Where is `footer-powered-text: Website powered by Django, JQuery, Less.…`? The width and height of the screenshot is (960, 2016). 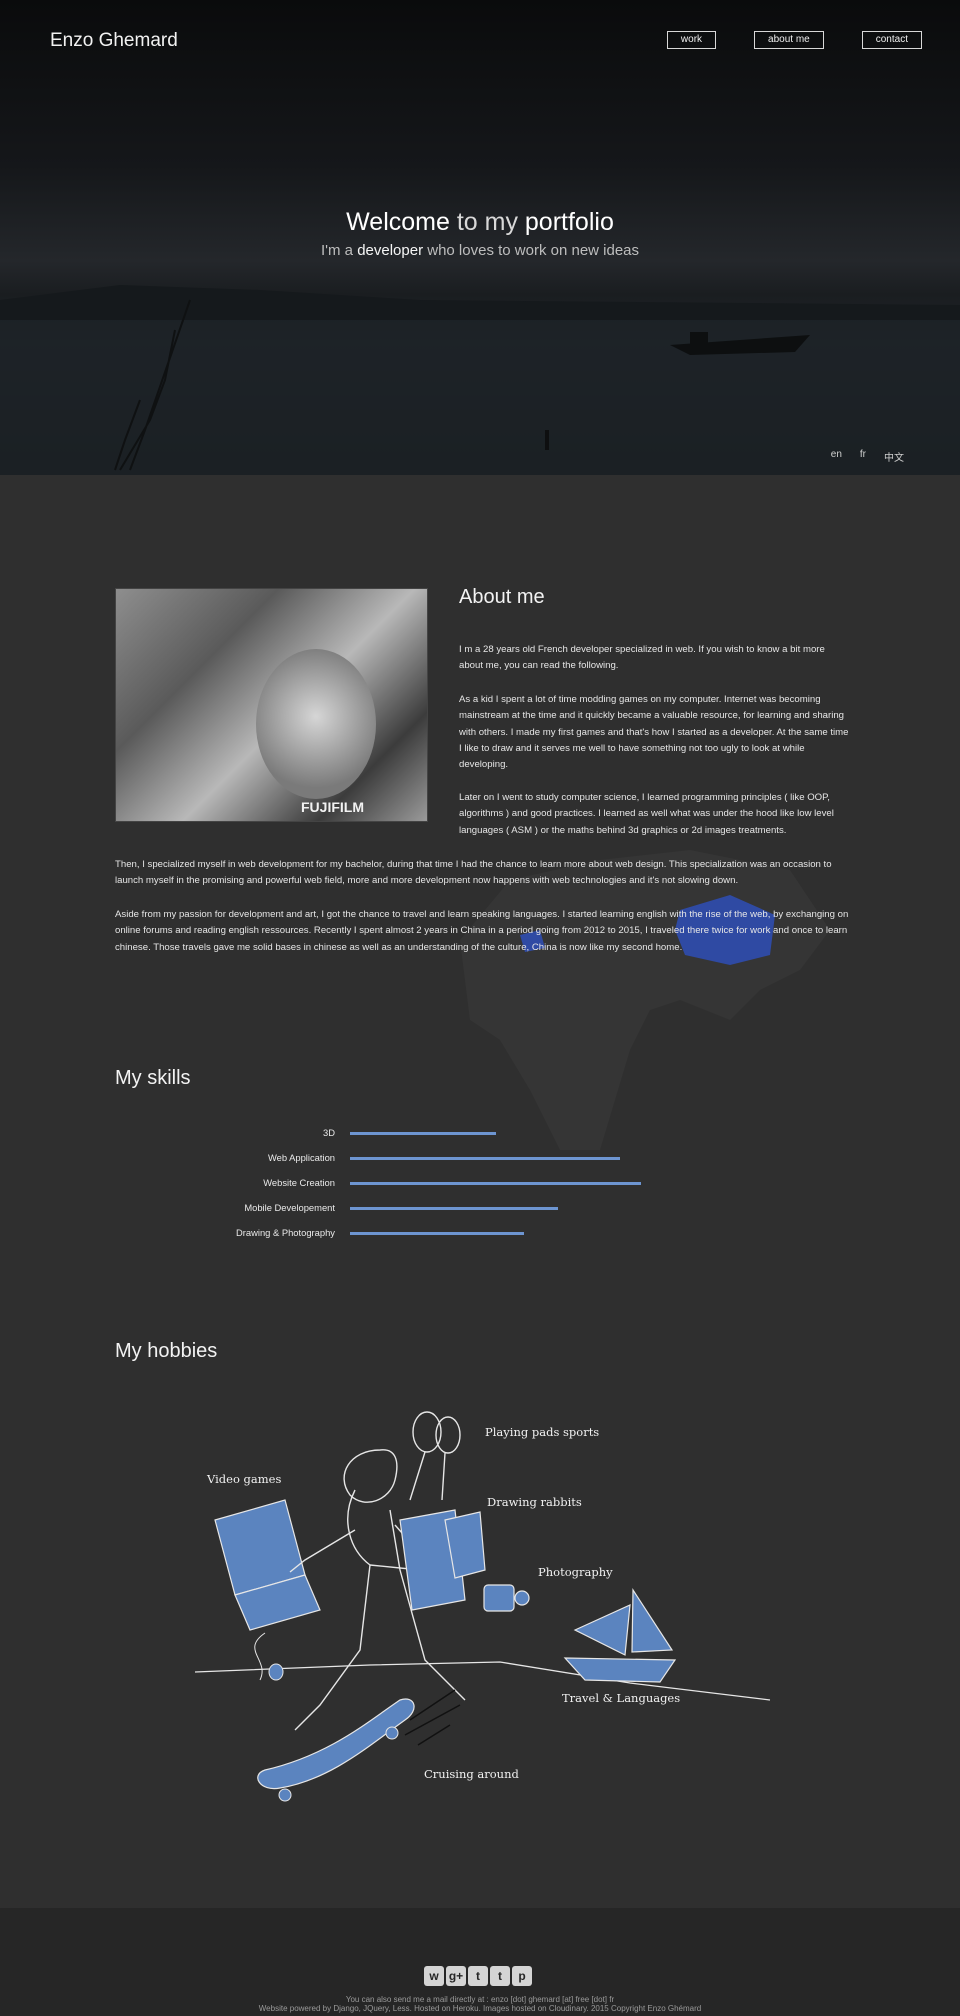
footer-powered-text: Website powered by Django, JQuery, Less.… is located at coordinates (480, 2008).